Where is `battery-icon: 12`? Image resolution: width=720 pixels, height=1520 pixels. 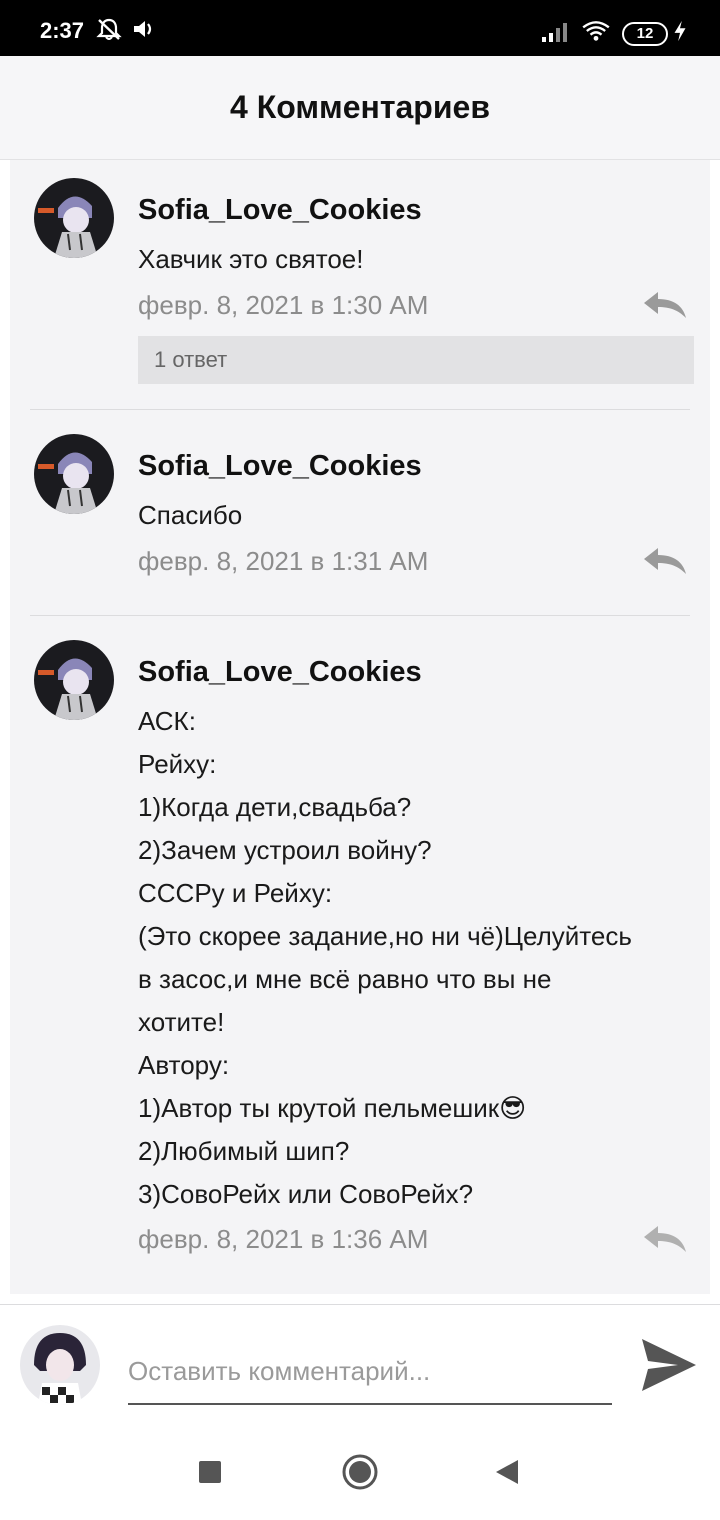
battery-icon: 12 is located at coordinates (645, 34).